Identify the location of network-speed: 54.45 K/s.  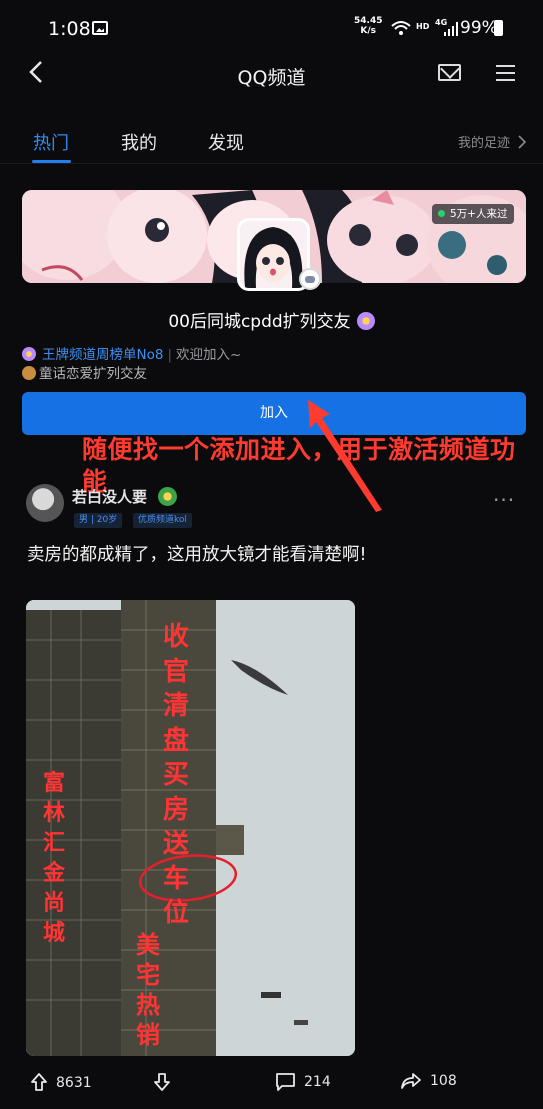
(368, 26).